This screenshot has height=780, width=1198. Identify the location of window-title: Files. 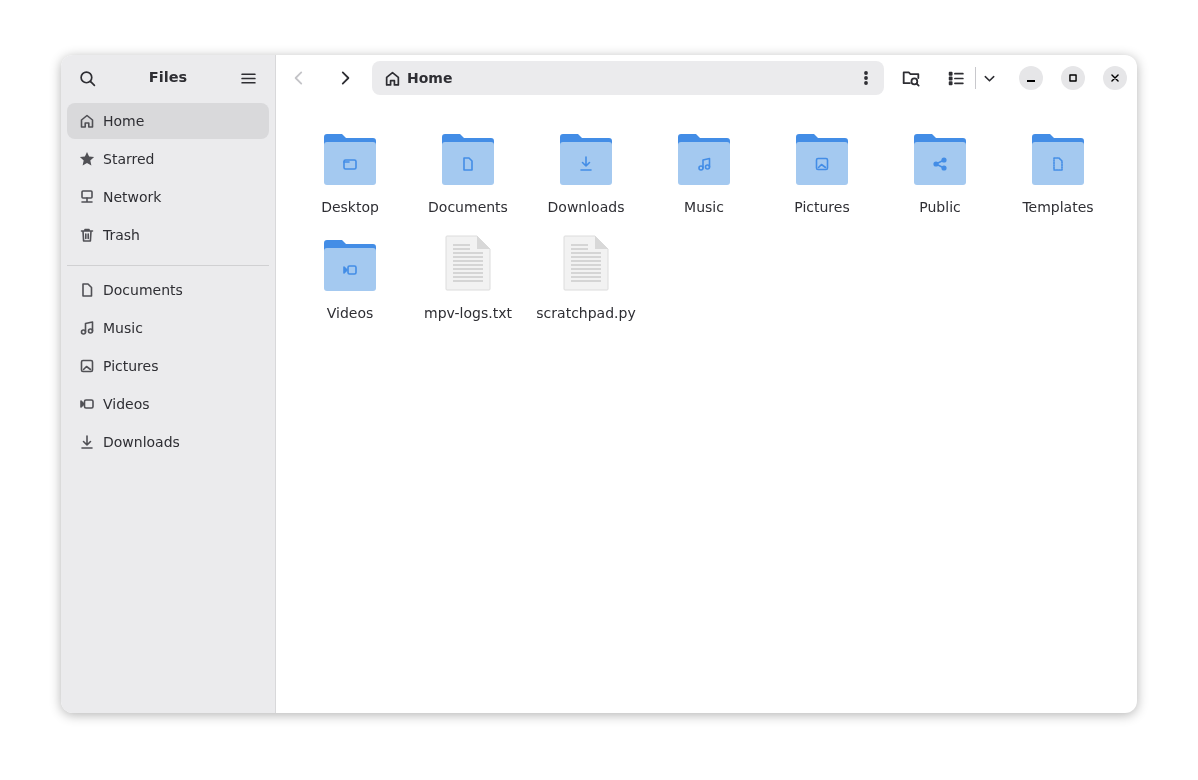
(168, 78).